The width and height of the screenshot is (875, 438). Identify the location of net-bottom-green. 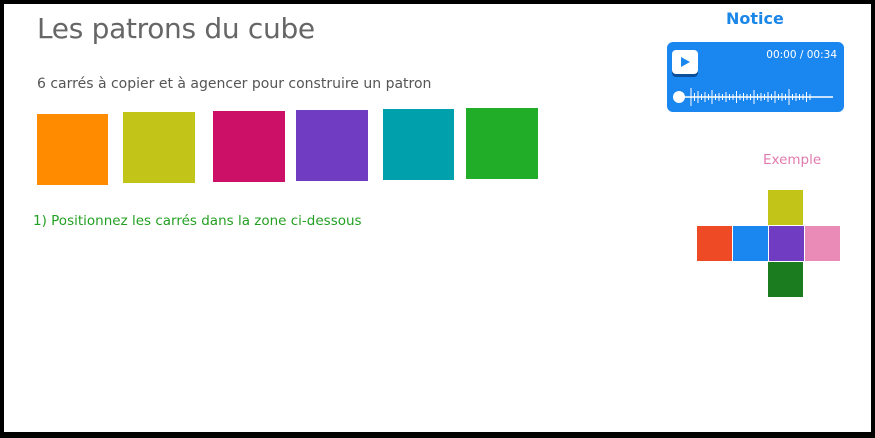
(785, 279).